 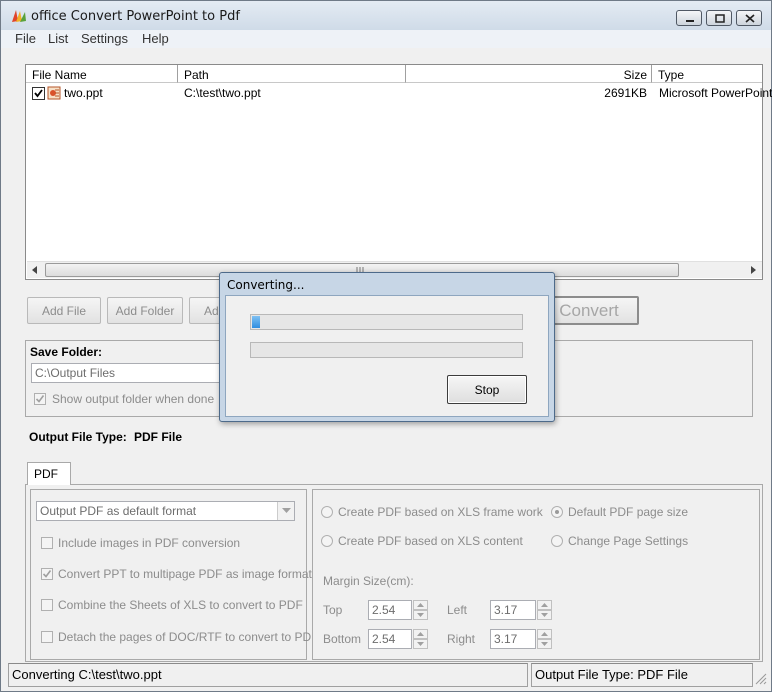 What do you see at coordinates (557, 541) in the screenshot?
I see `change-page-settings-radio` at bounding box center [557, 541].